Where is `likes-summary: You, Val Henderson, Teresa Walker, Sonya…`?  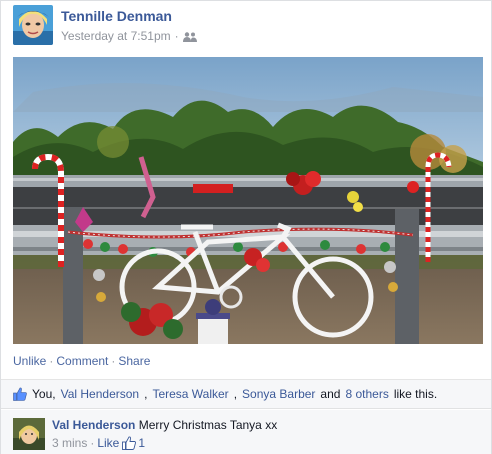
likes-summary: You, Val Henderson, Teresa Walker, Sonya… is located at coordinates (246, 394).